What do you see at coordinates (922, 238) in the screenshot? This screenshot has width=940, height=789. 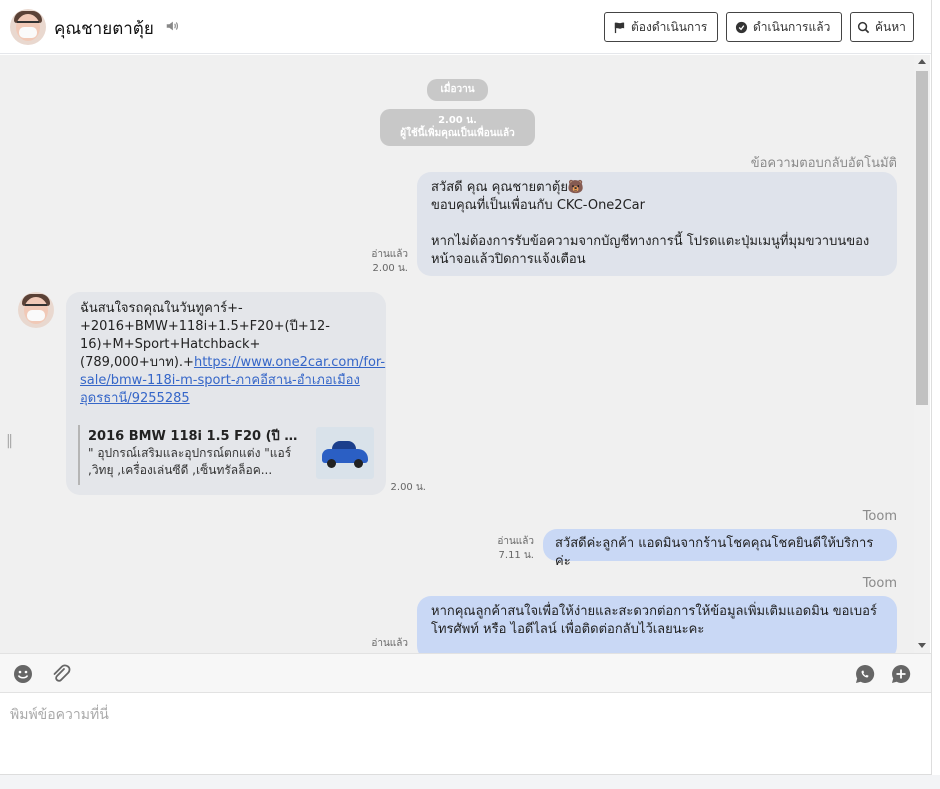 I see `scrollbar-thumb` at bounding box center [922, 238].